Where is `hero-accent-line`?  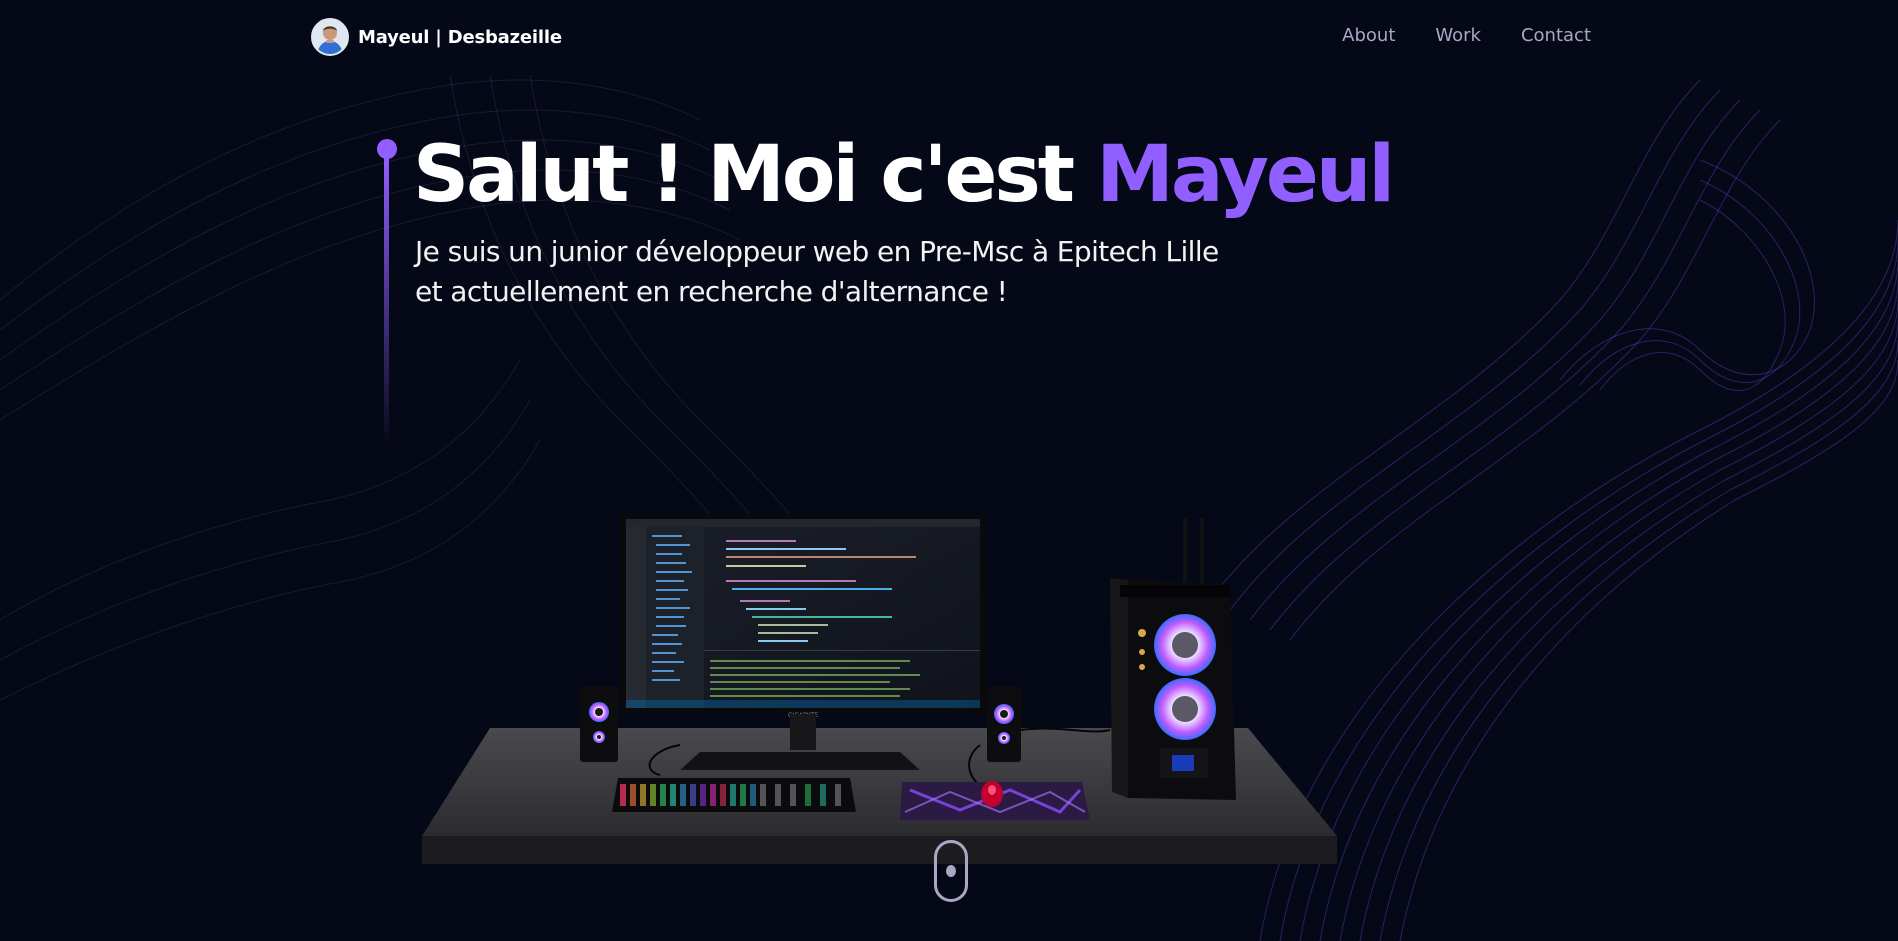
hero-accent-line is located at coordinates (386, 302).